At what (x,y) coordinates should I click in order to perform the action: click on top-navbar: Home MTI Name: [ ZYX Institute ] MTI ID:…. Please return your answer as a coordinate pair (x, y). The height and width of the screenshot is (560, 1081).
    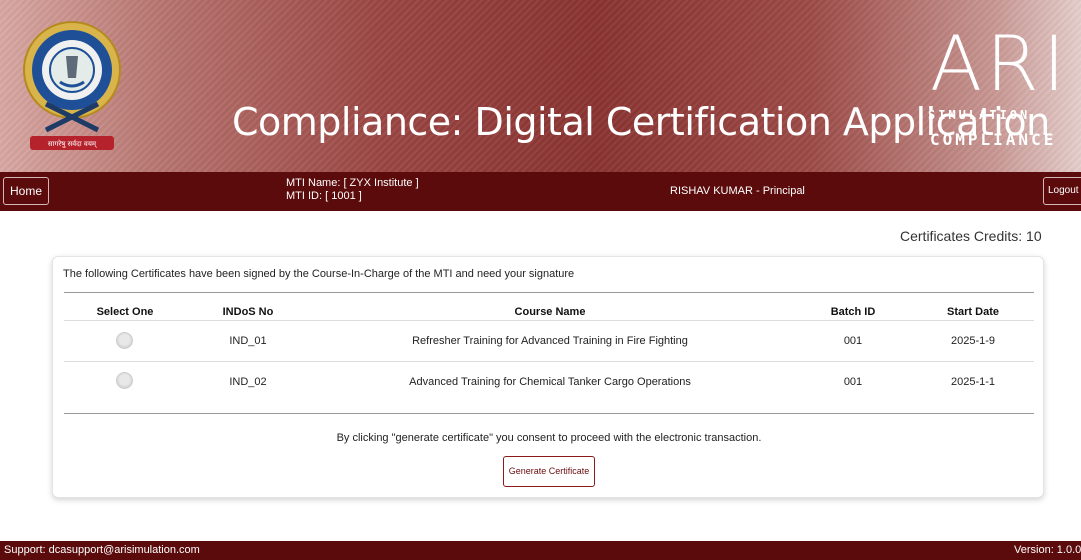
    Looking at the image, I should click on (540, 191).